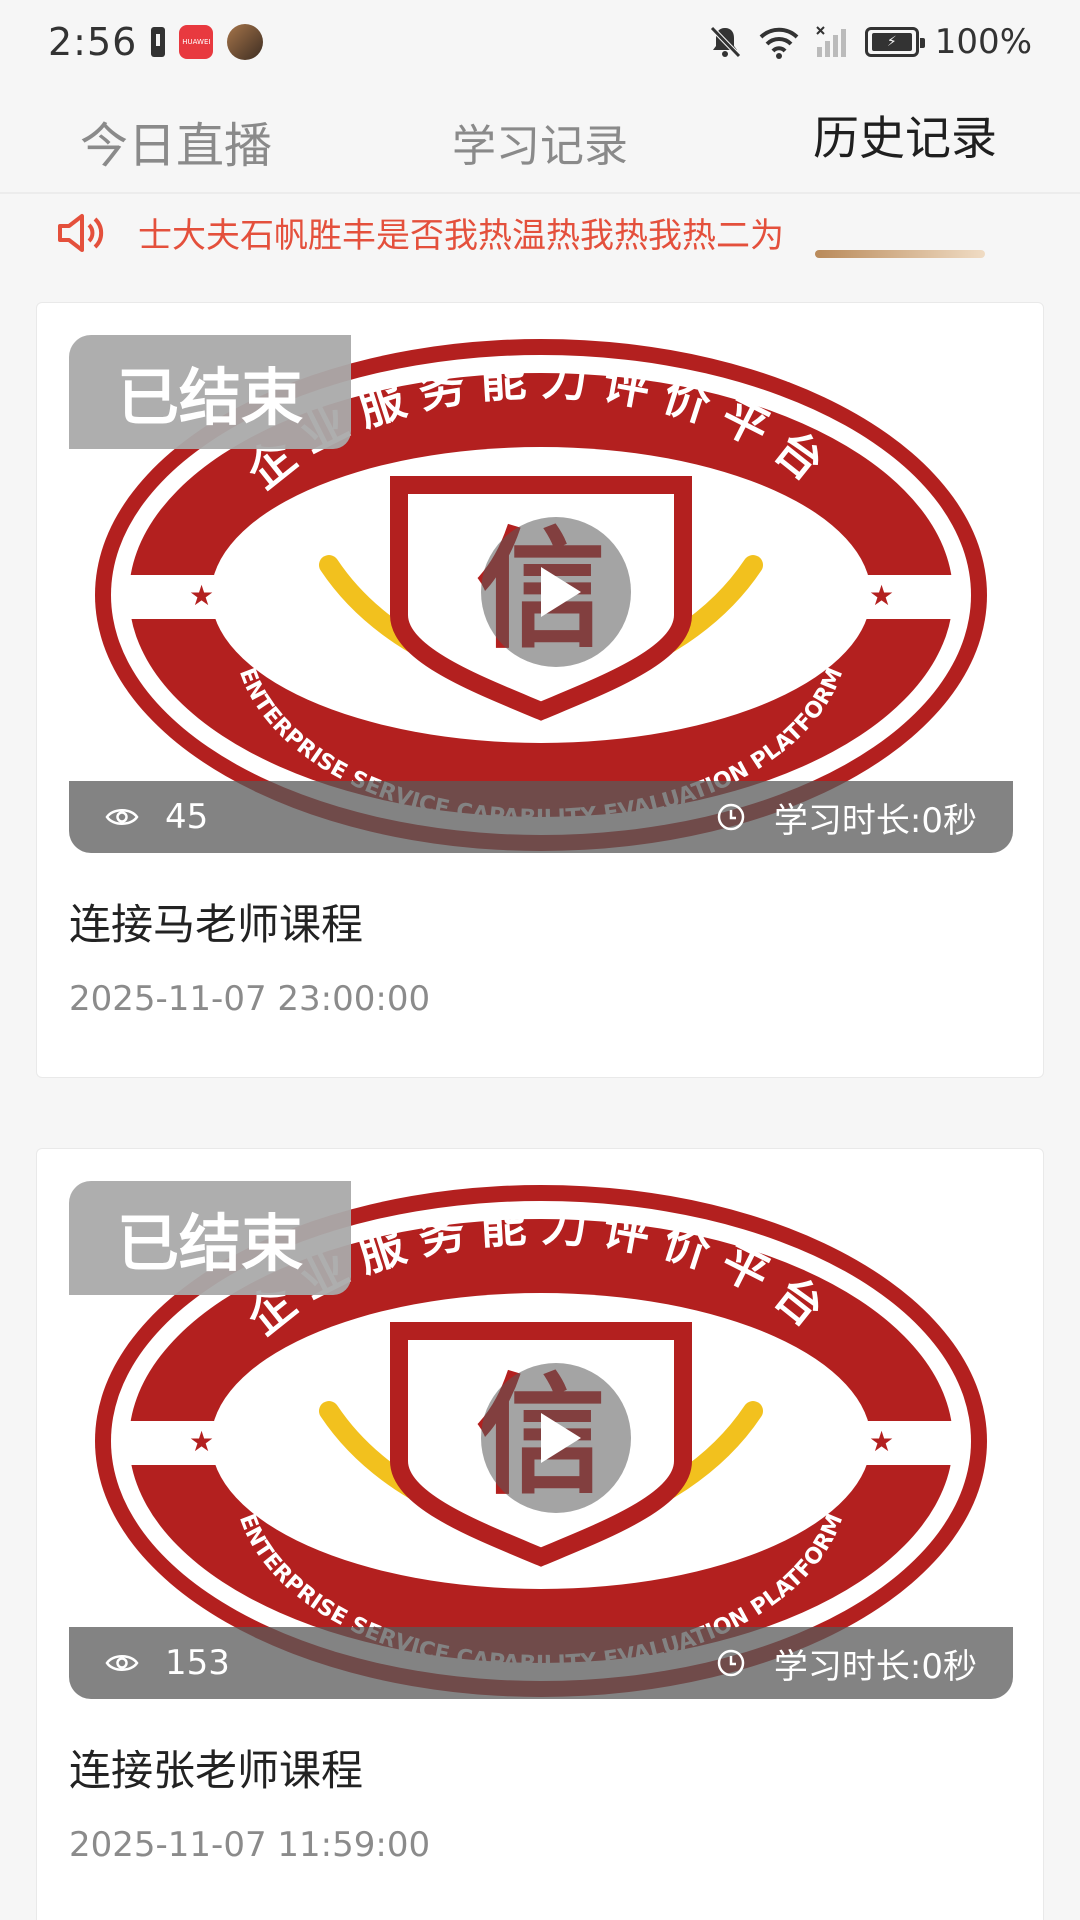  Describe the element at coordinates (250, 999) in the screenshot. I see `course-date: 2025-11-07 23:00:00` at that location.